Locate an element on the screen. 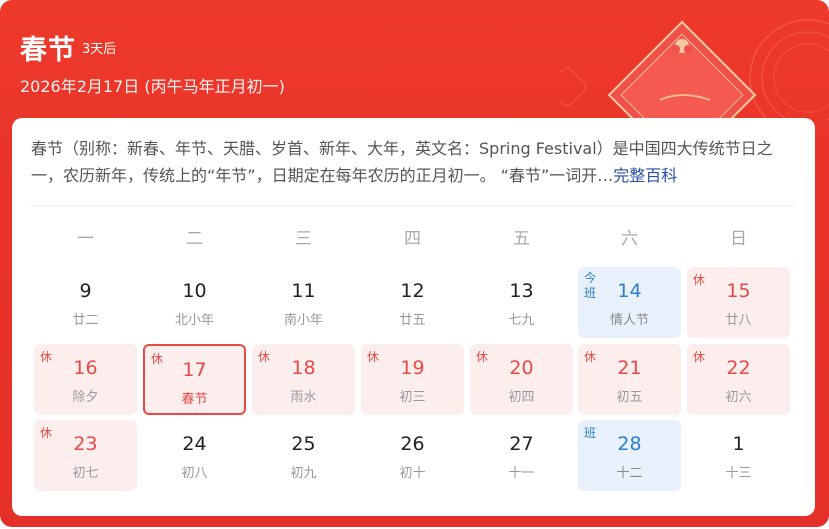 The height and width of the screenshot is (529, 829). festival-date: 2026年2月17日 (丙午马年正月初一) is located at coordinates (152, 86).